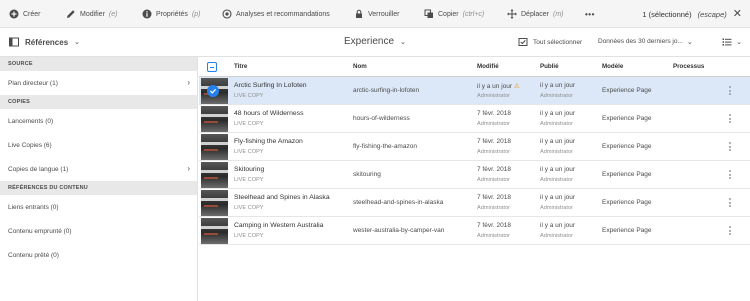 This screenshot has height=301, width=750. Describe the element at coordinates (30, 145) in the screenshot. I see `rail-item-label: Live Copies (6)` at that location.